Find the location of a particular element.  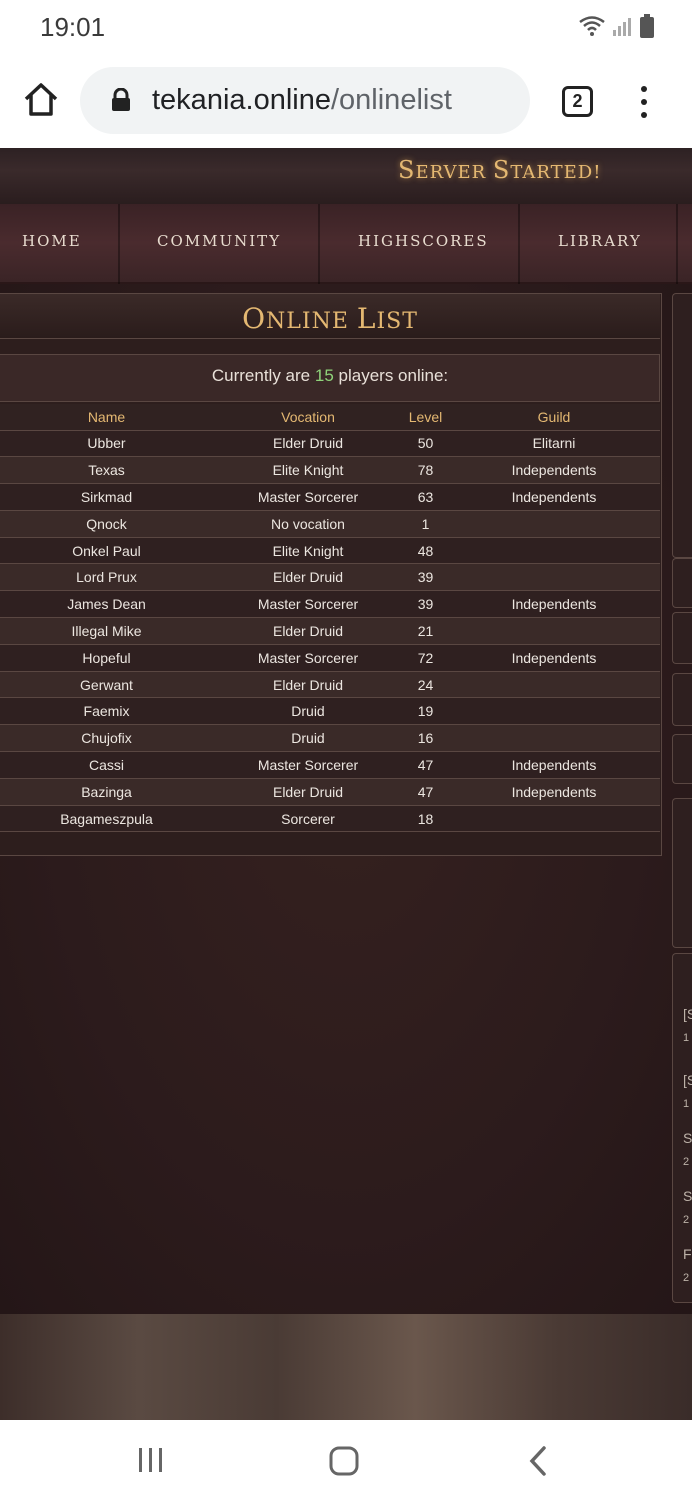

player-name-cell: Faemix is located at coordinates (106, 711).